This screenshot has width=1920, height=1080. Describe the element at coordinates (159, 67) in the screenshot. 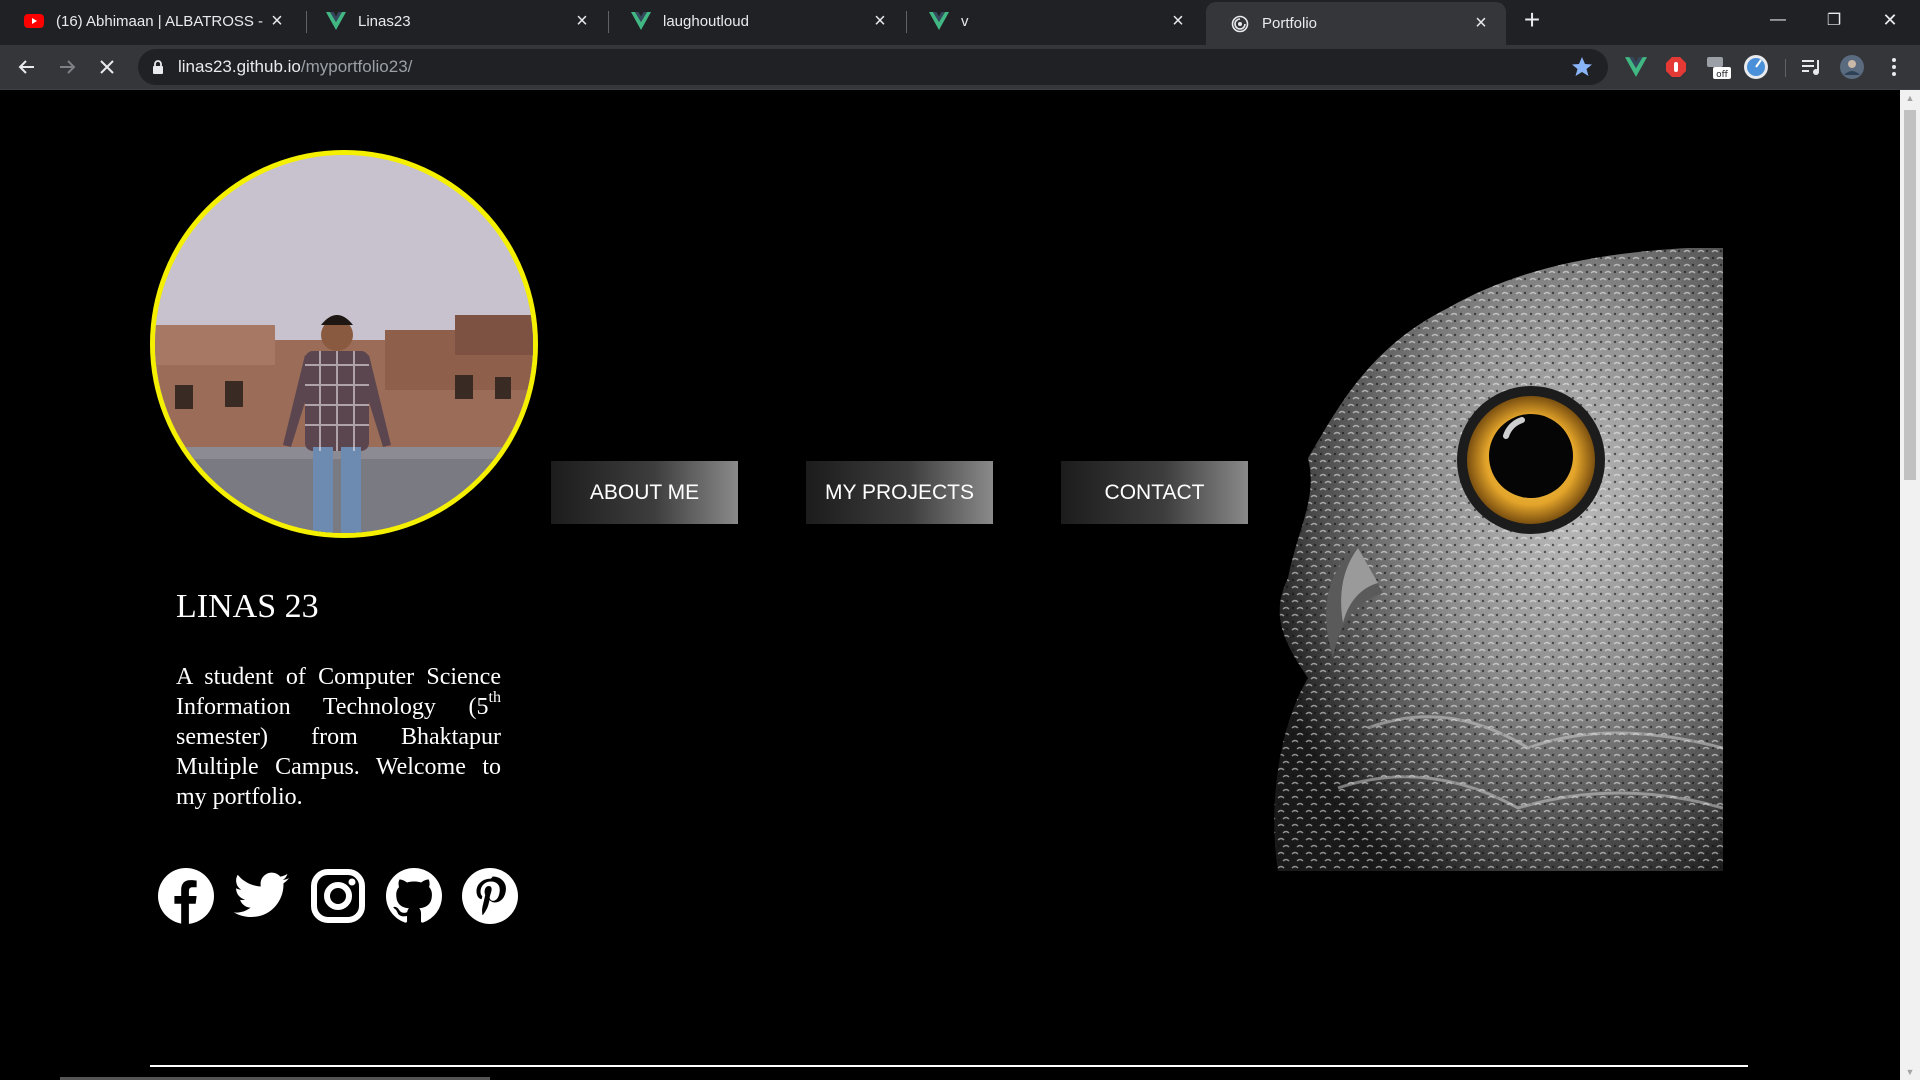

I see `lock-icon` at that location.